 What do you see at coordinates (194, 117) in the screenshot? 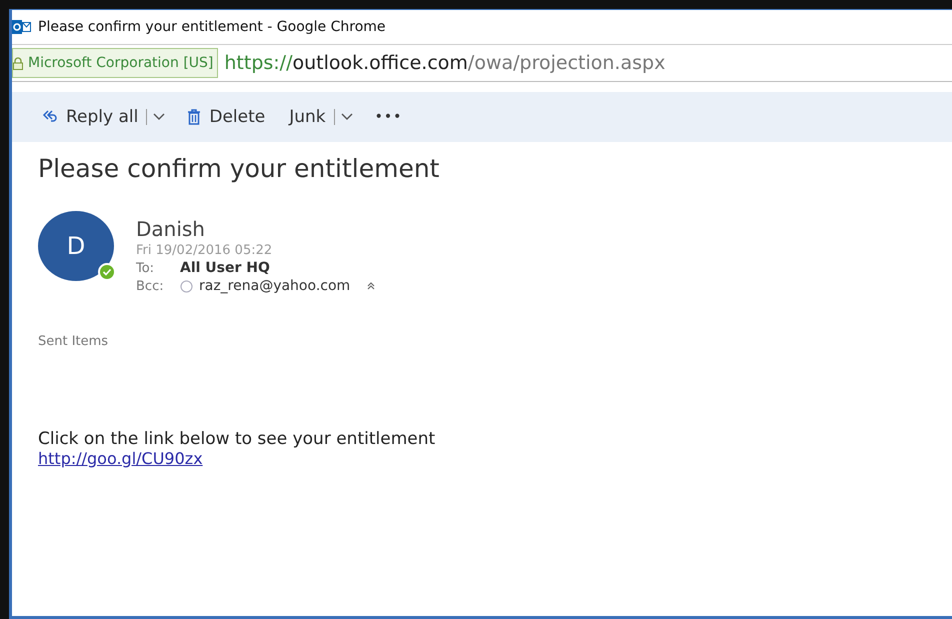
I see `trash-icon` at bounding box center [194, 117].